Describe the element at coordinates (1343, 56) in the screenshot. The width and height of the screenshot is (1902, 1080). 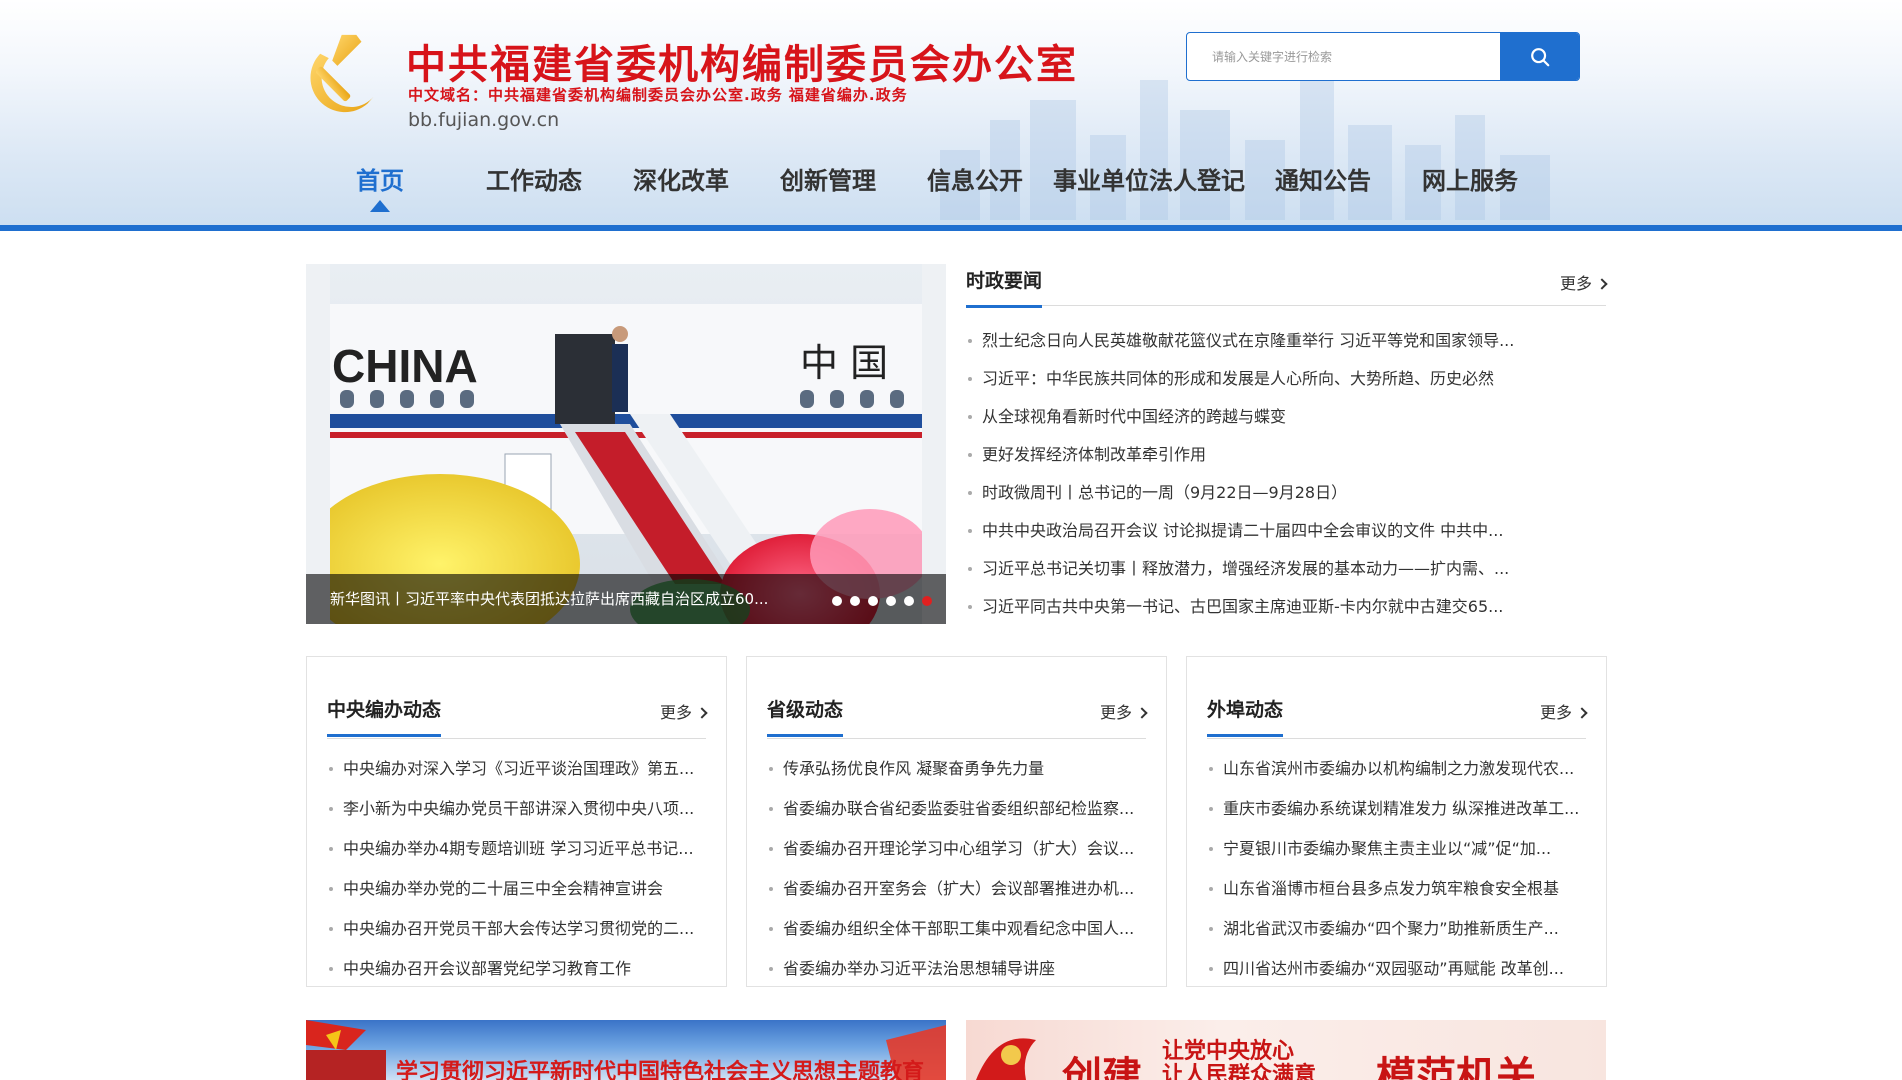
I see `search-input` at that location.